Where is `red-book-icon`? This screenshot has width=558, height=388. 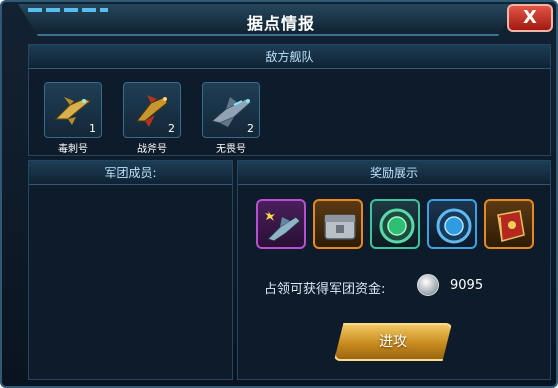 red-book-icon is located at coordinates (511, 226).